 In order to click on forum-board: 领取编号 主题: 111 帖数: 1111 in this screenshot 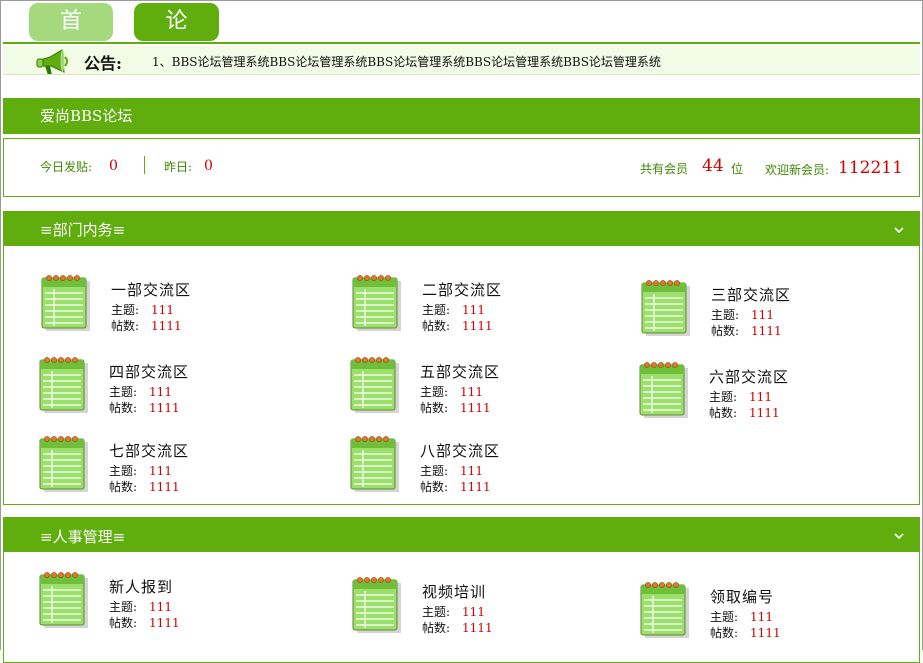, I will do `click(767, 613)`.